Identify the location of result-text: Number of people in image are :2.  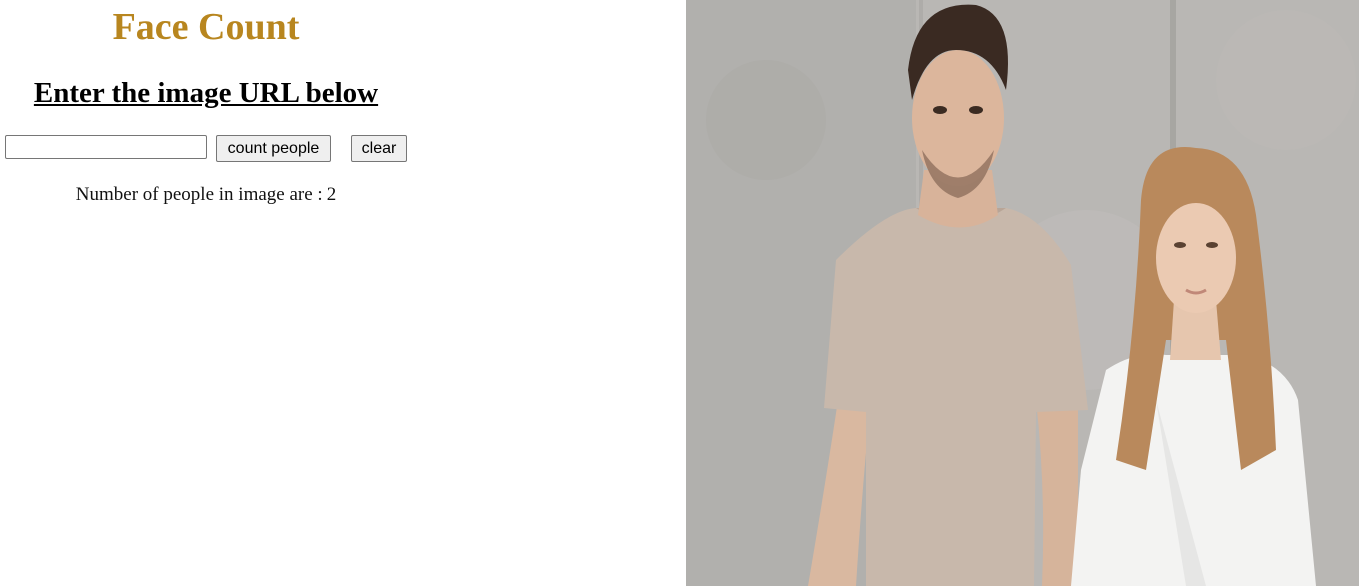
(206, 195).